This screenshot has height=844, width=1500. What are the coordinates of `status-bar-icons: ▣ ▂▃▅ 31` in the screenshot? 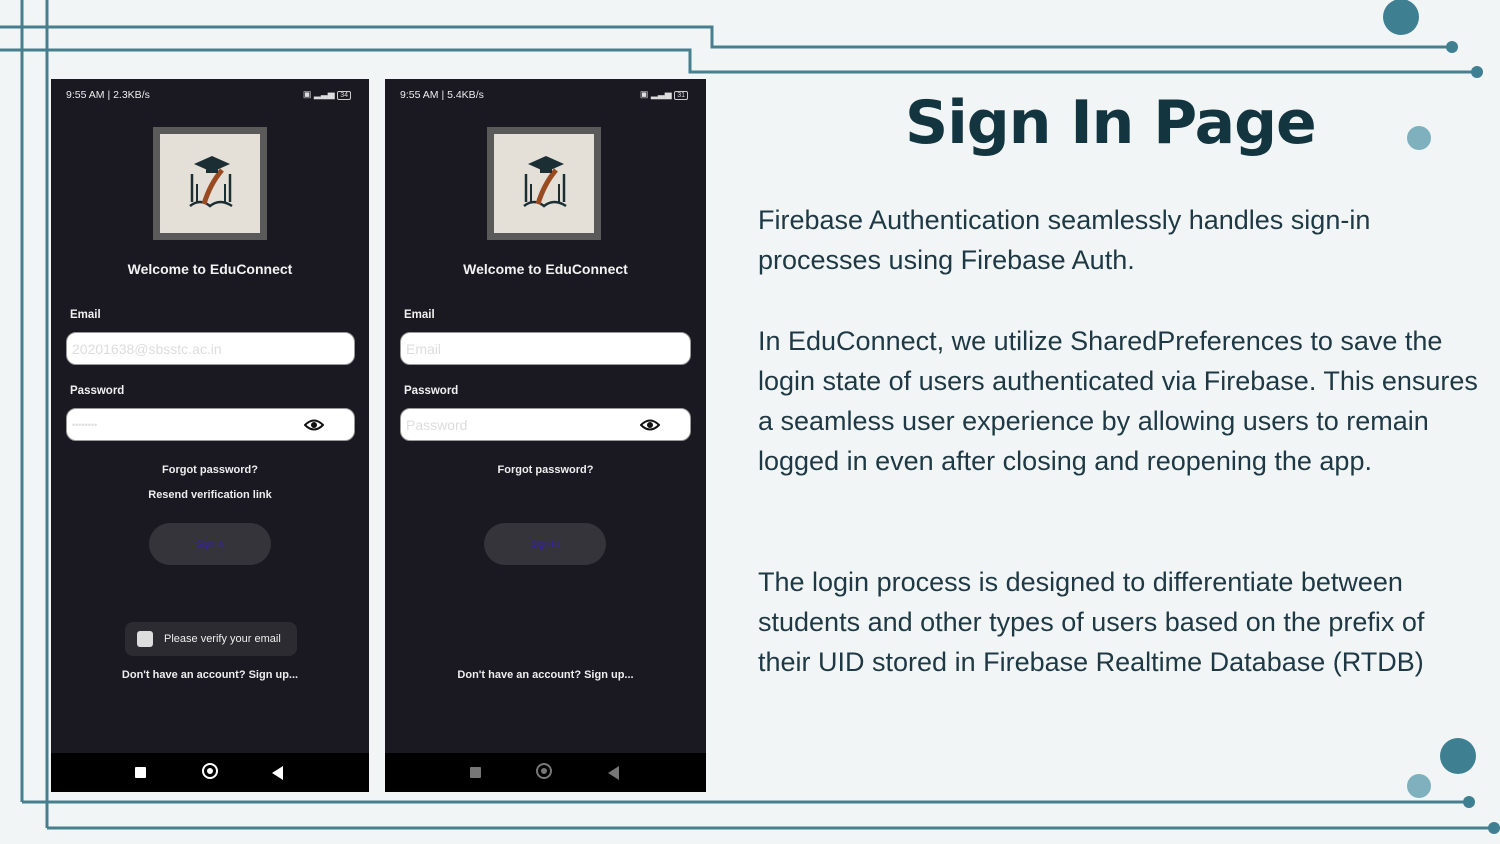 It's located at (664, 94).